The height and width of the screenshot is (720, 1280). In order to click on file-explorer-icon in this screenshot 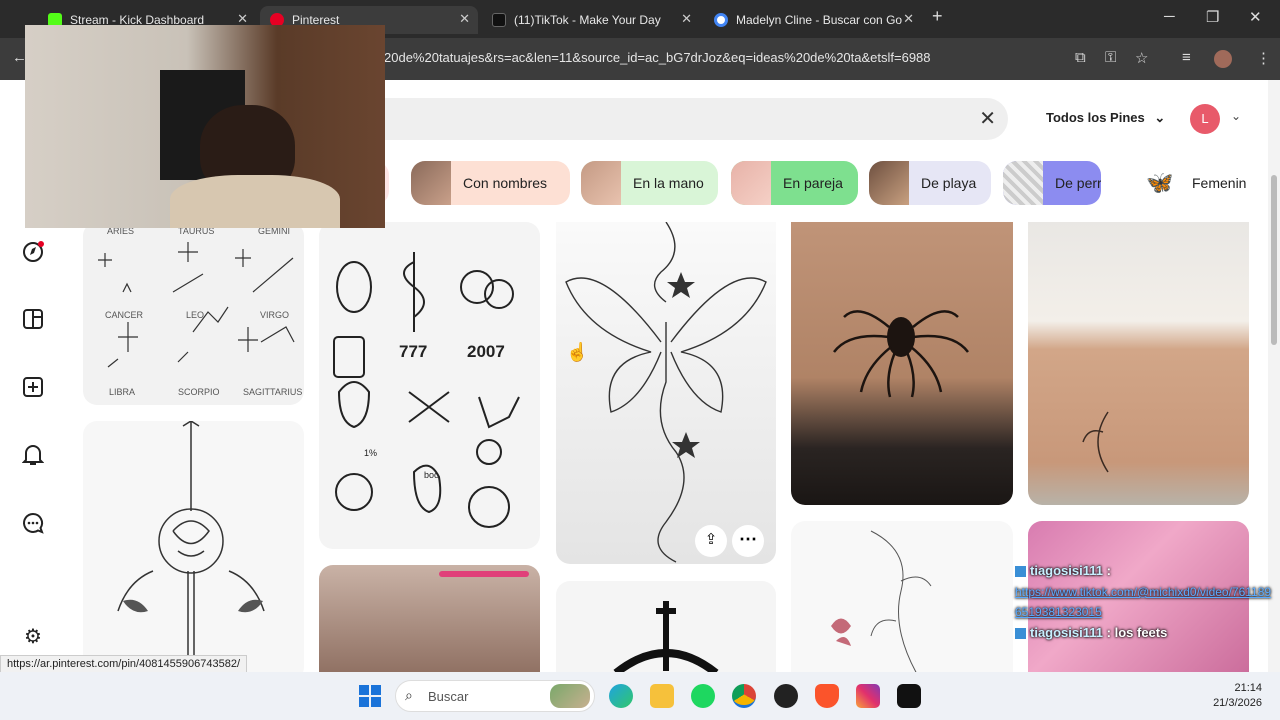, I will do `click(662, 696)`.